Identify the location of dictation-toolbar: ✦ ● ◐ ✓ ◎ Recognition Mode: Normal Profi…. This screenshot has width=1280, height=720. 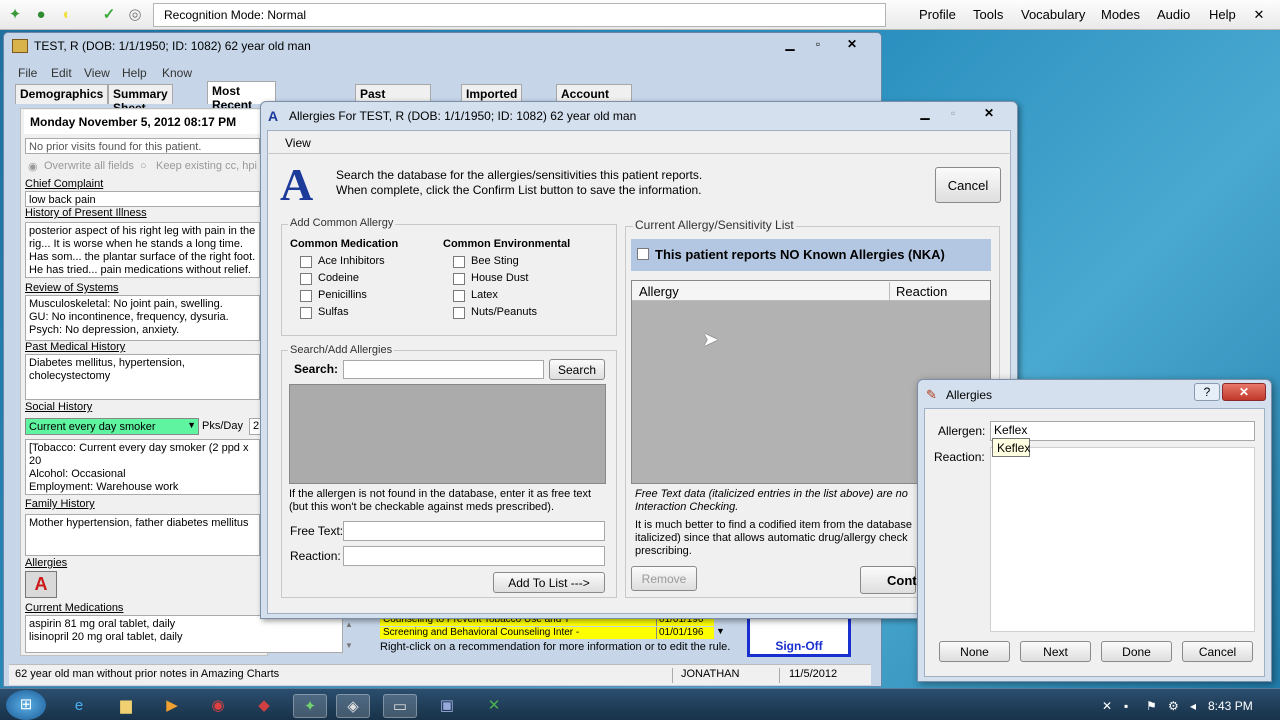
(640, 15).